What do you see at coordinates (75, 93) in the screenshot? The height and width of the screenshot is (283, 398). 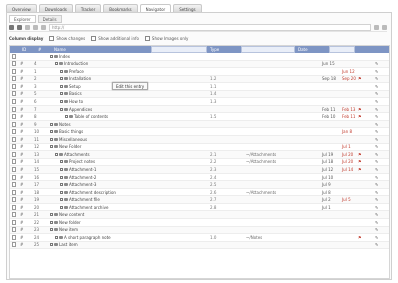 I see `row-name: Basics` at bounding box center [75, 93].